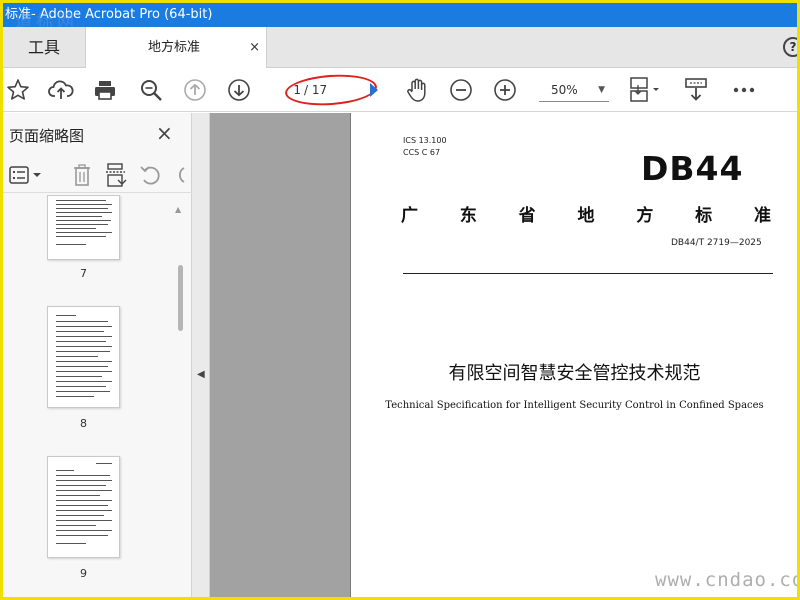  What do you see at coordinates (97, 175) in the screenshot?
I see `panel-toolbar` at bounding box center [97, 175].